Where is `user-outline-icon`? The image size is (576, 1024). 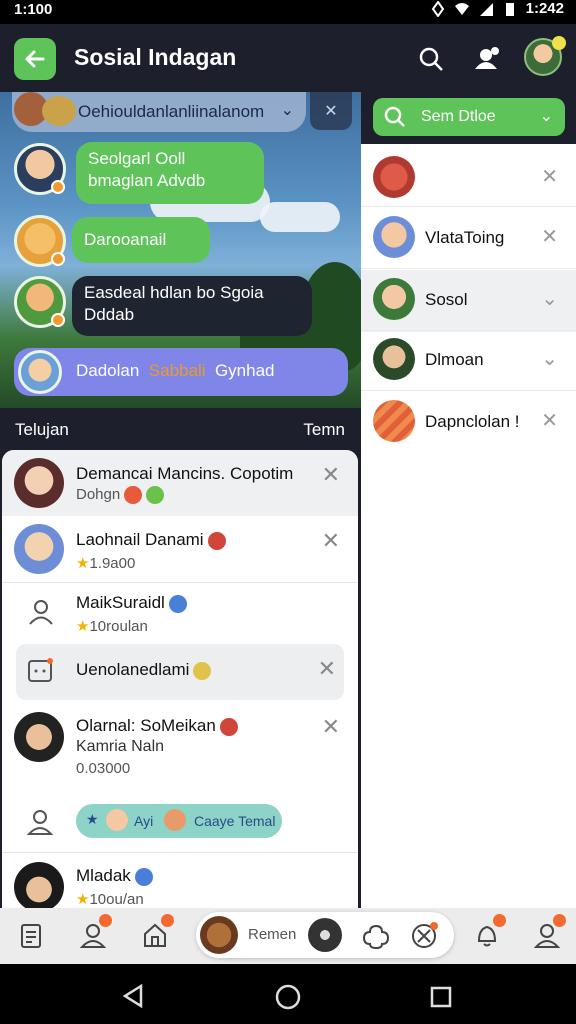 user-outline-icon is located at coordinates (41, 612).